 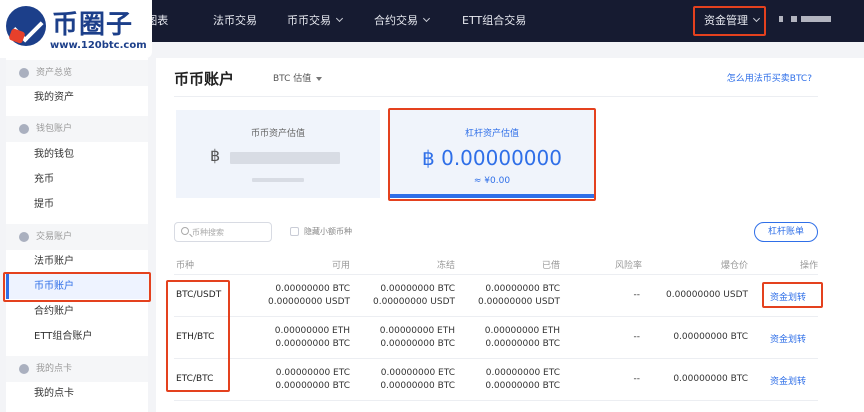 I want to click on btc-symbol: ฿, so click(x=215, y=155).